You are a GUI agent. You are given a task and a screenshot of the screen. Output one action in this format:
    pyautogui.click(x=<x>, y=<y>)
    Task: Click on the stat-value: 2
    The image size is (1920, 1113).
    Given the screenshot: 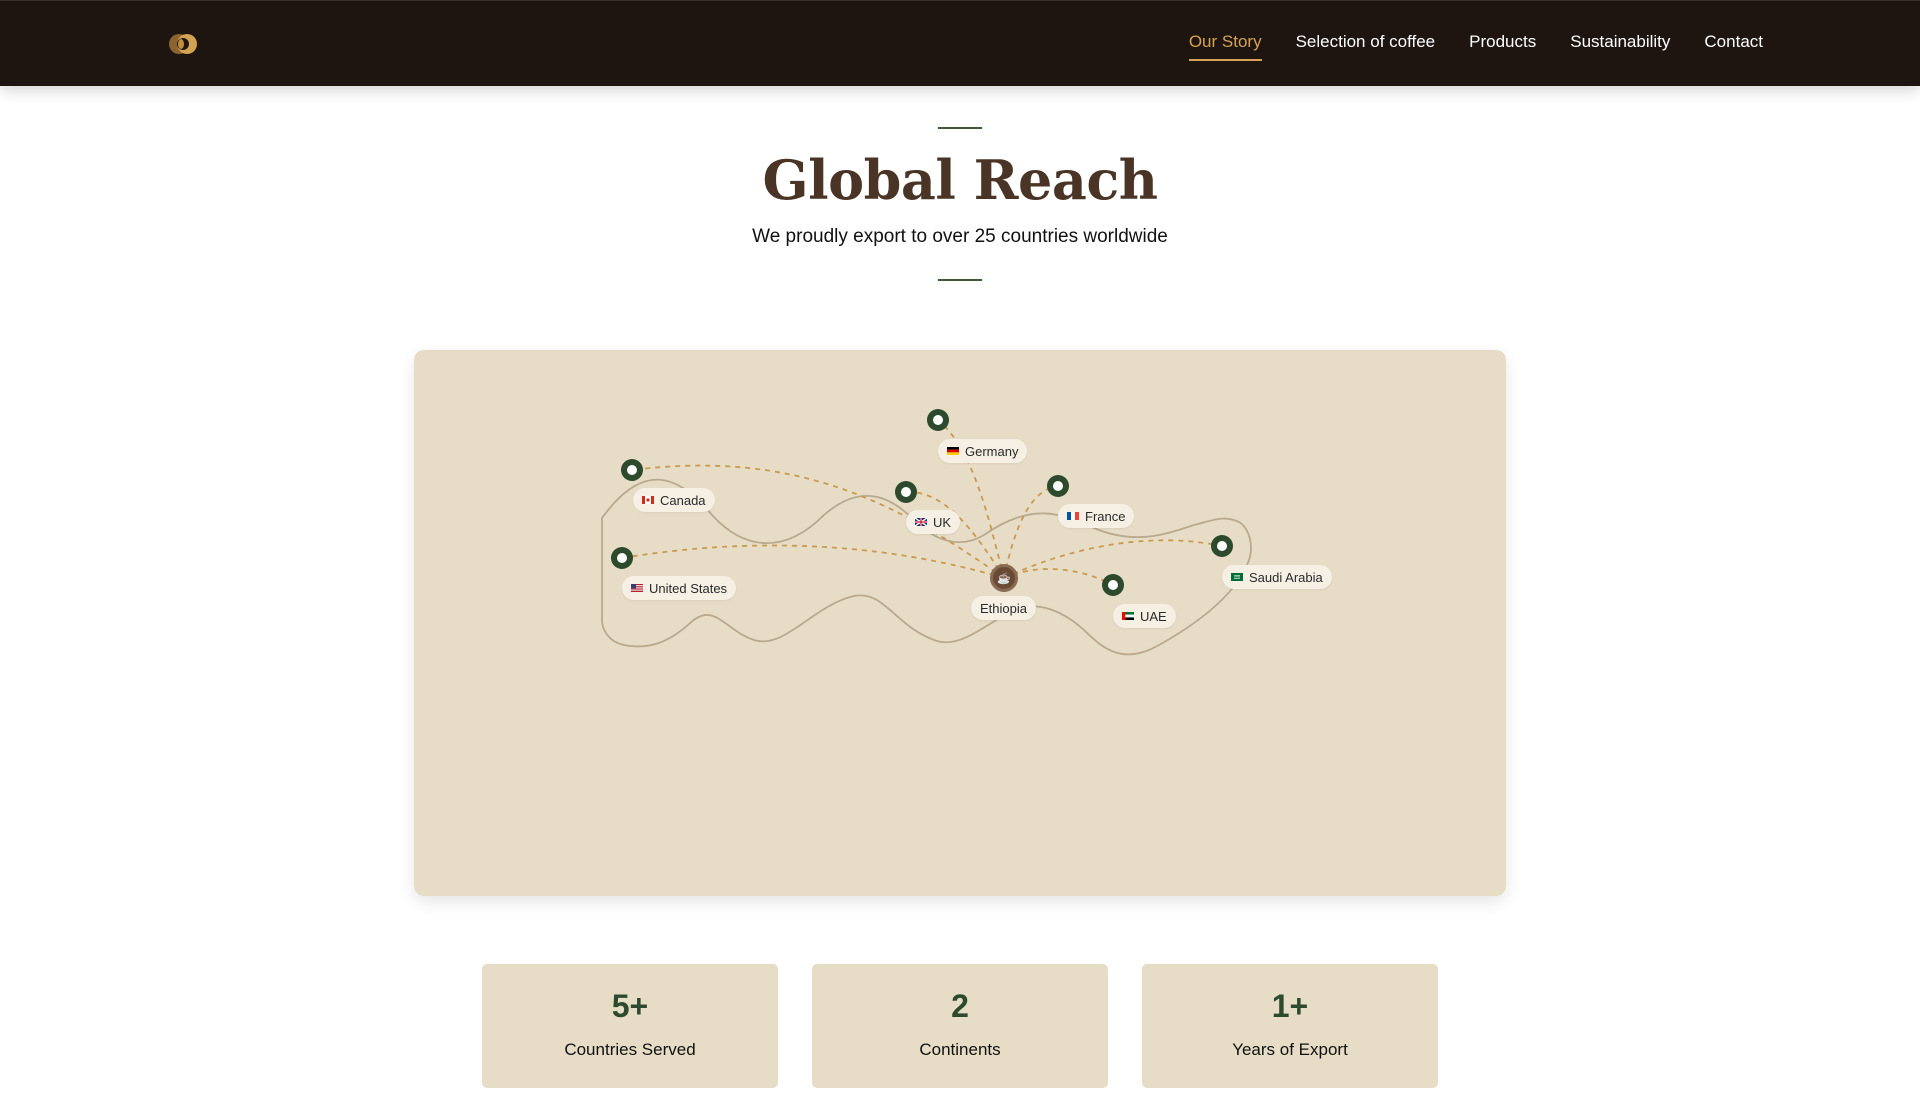 What is the action you would take?
    pyautogui.click(x=960, y=1006)
    